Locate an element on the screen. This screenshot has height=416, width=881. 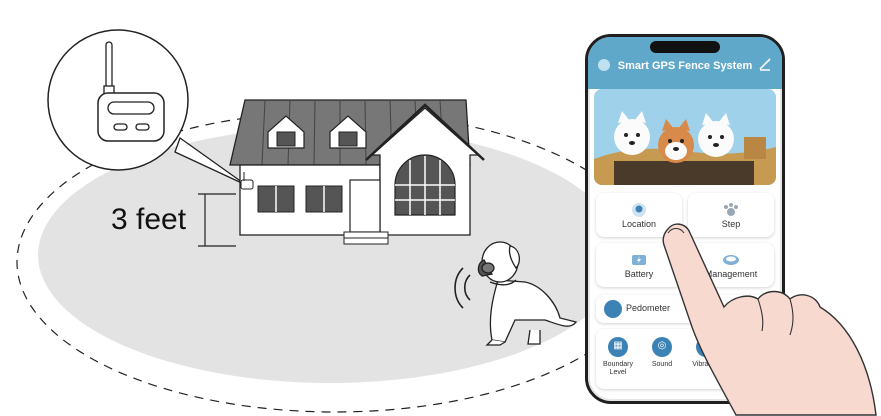
house-illustration is located at coordinates (357, 172).